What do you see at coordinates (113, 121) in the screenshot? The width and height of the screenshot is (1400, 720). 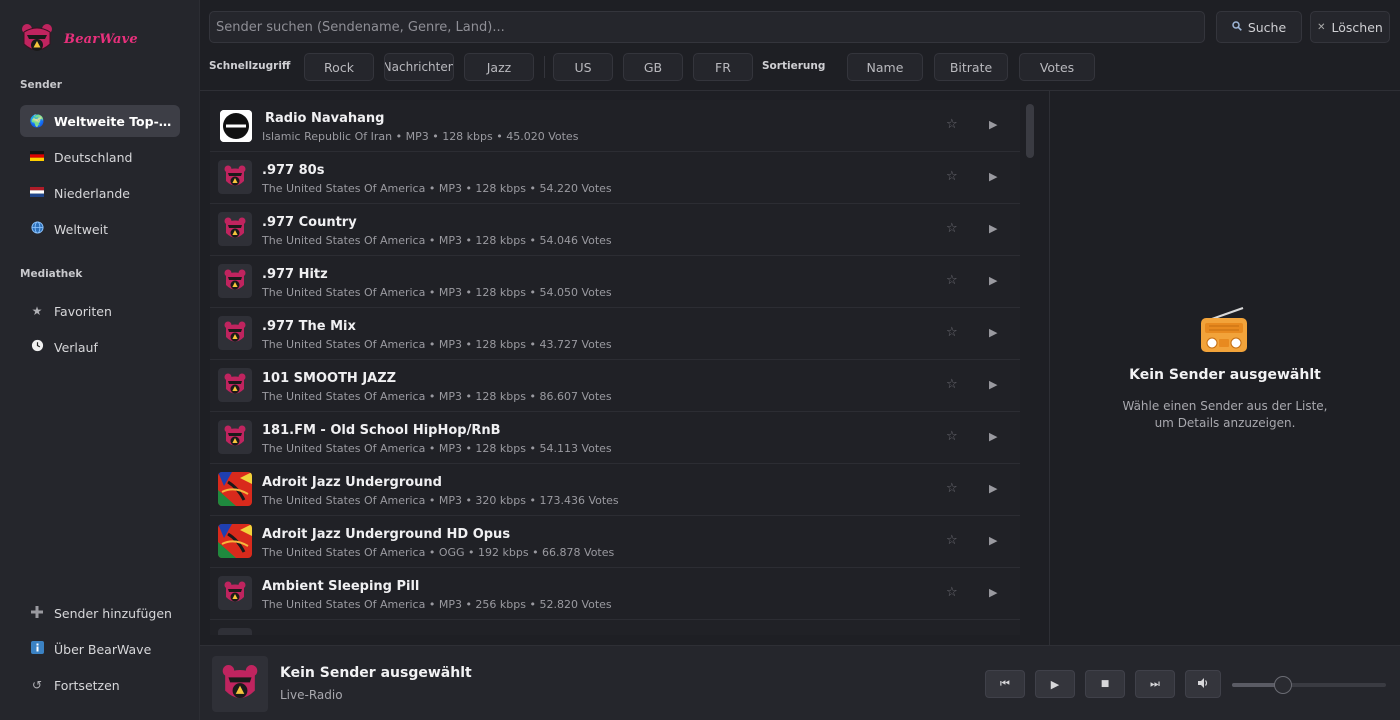 I see `sidebar-item-label: Weltweite Top-Sender` at bounding box center [113, 121].